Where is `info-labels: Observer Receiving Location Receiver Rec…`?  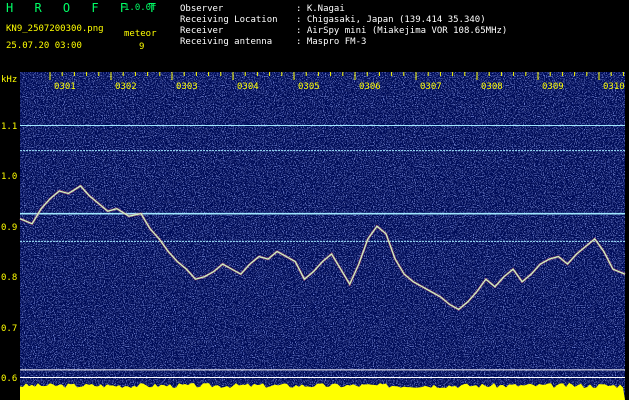 info-labels: Observer Receiving Location Receiver Rec… is located at coordinates (229, 26).